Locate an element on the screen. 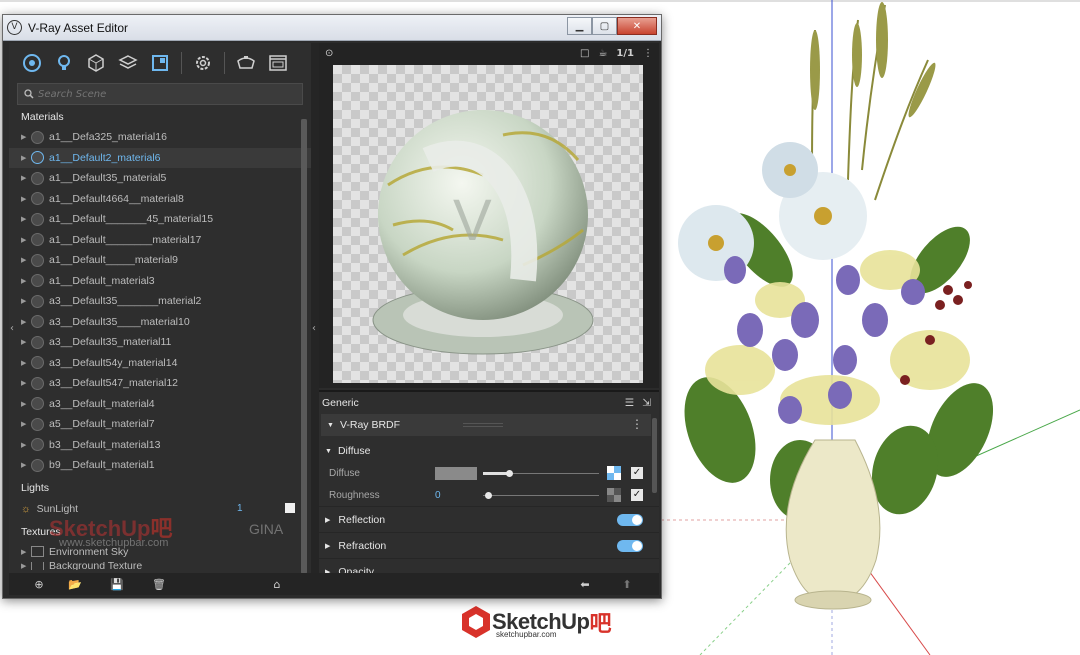 The height and width of the screenshot is (655, 1080). material-item: ▶ a1__Default4664__material8 is located at coordinates (160, 199).